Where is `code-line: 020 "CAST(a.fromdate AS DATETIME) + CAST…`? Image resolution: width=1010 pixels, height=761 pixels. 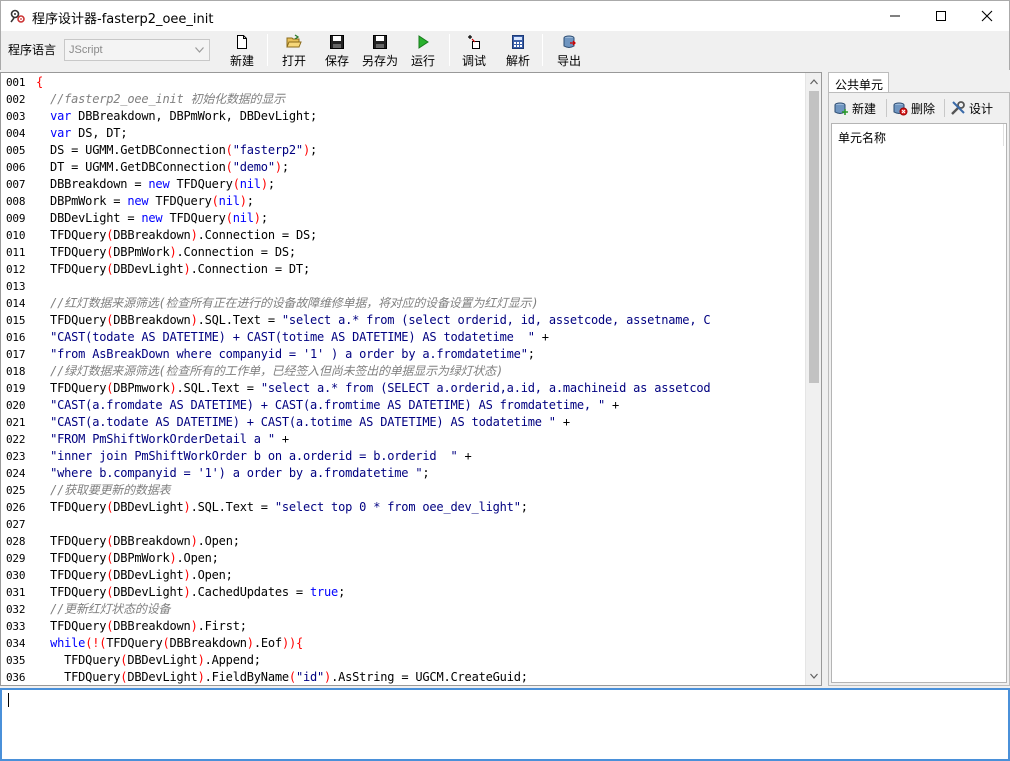 code-line: 020 "CAST(a.fromdate AS DATETIME) + CAST… is located at coordinates (403, 405).